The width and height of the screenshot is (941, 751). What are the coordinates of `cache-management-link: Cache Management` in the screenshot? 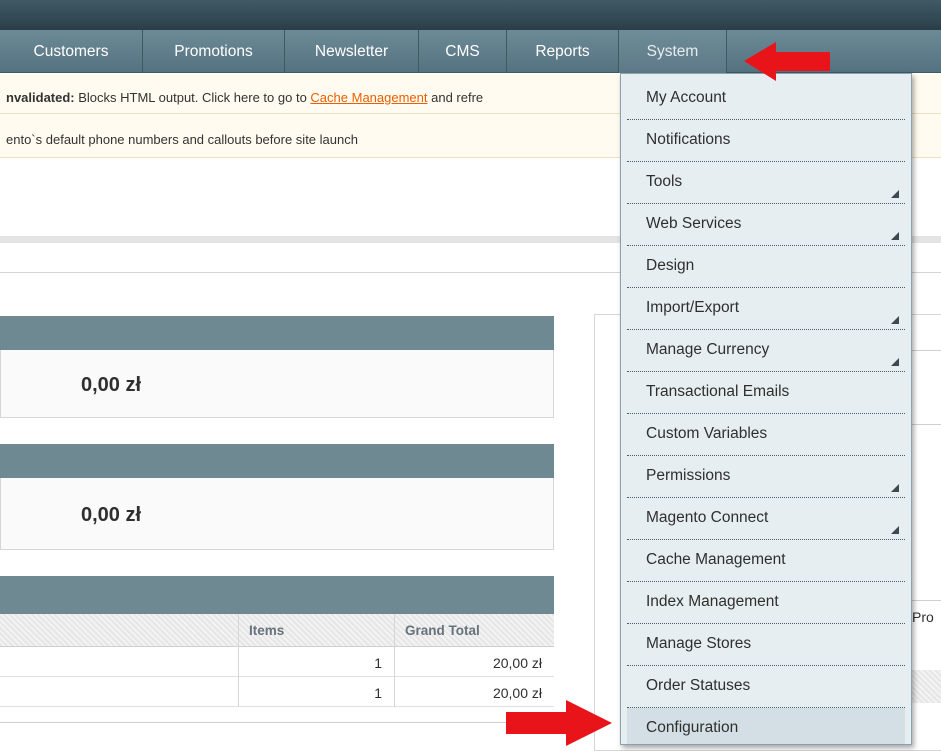 It's located at (368, 97).